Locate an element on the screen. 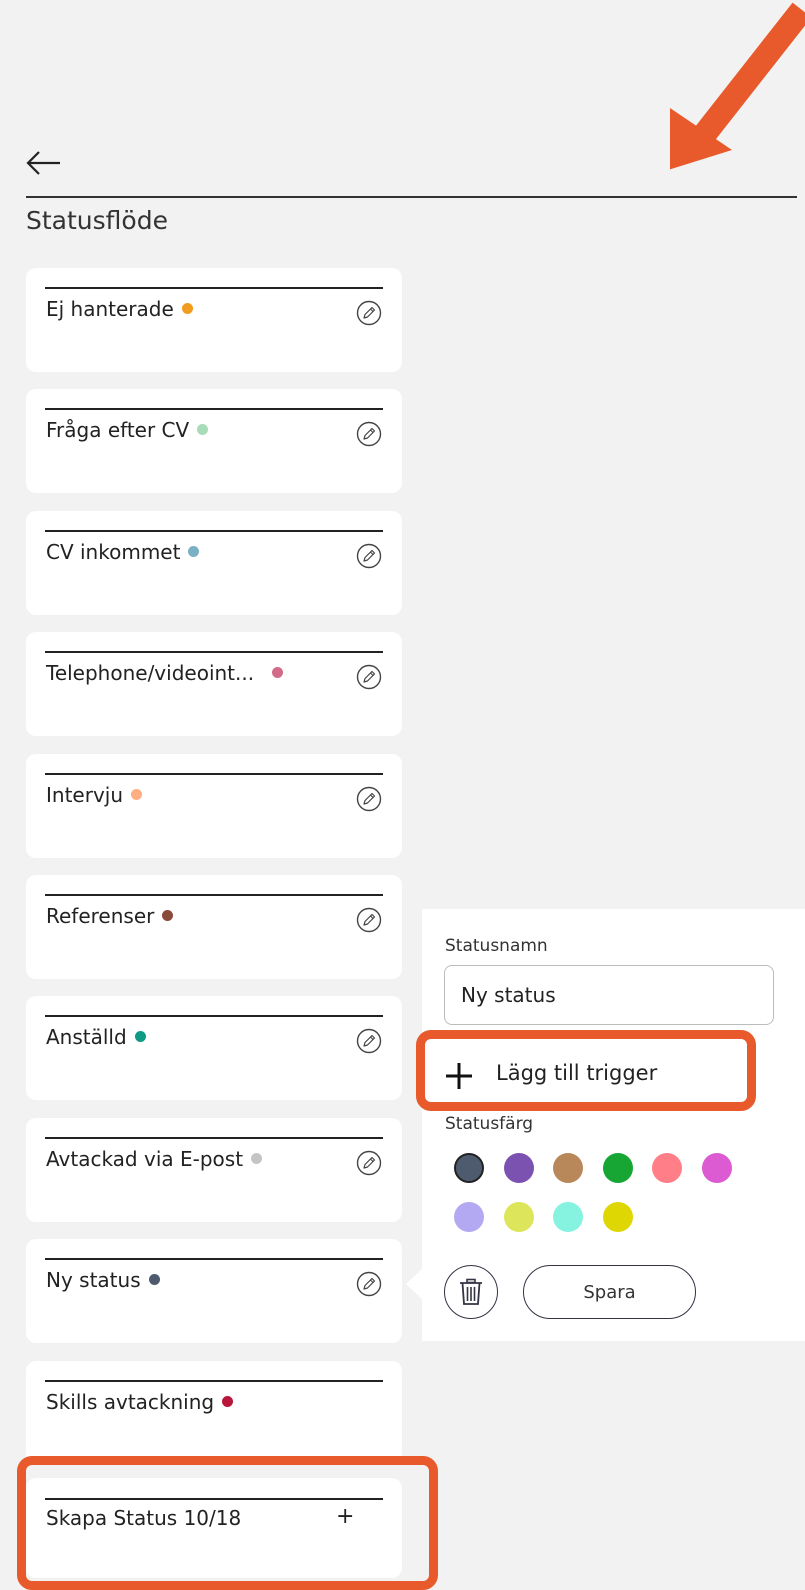 The image size is (805, 1590). panel-pointer is located at coordinates (414, 1284).